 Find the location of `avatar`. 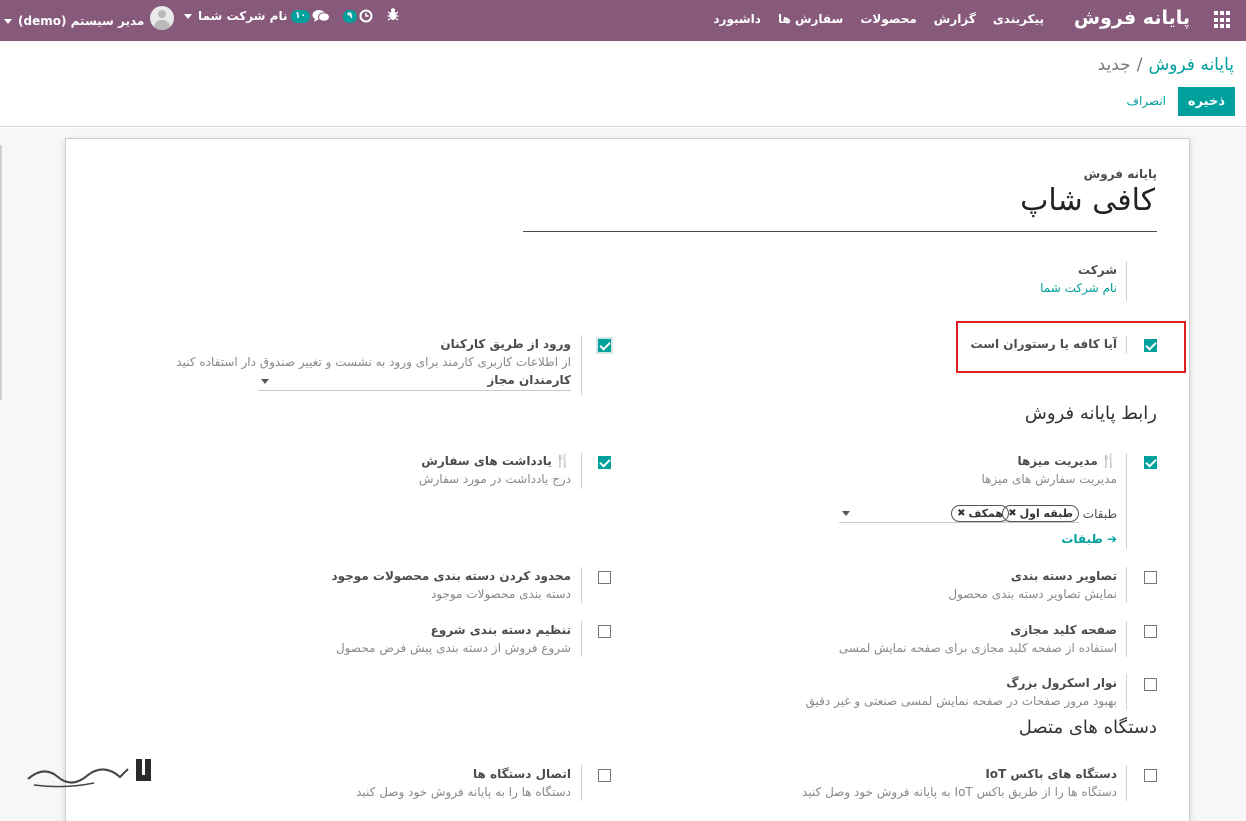

avatar is located at coordinates (162, 18).